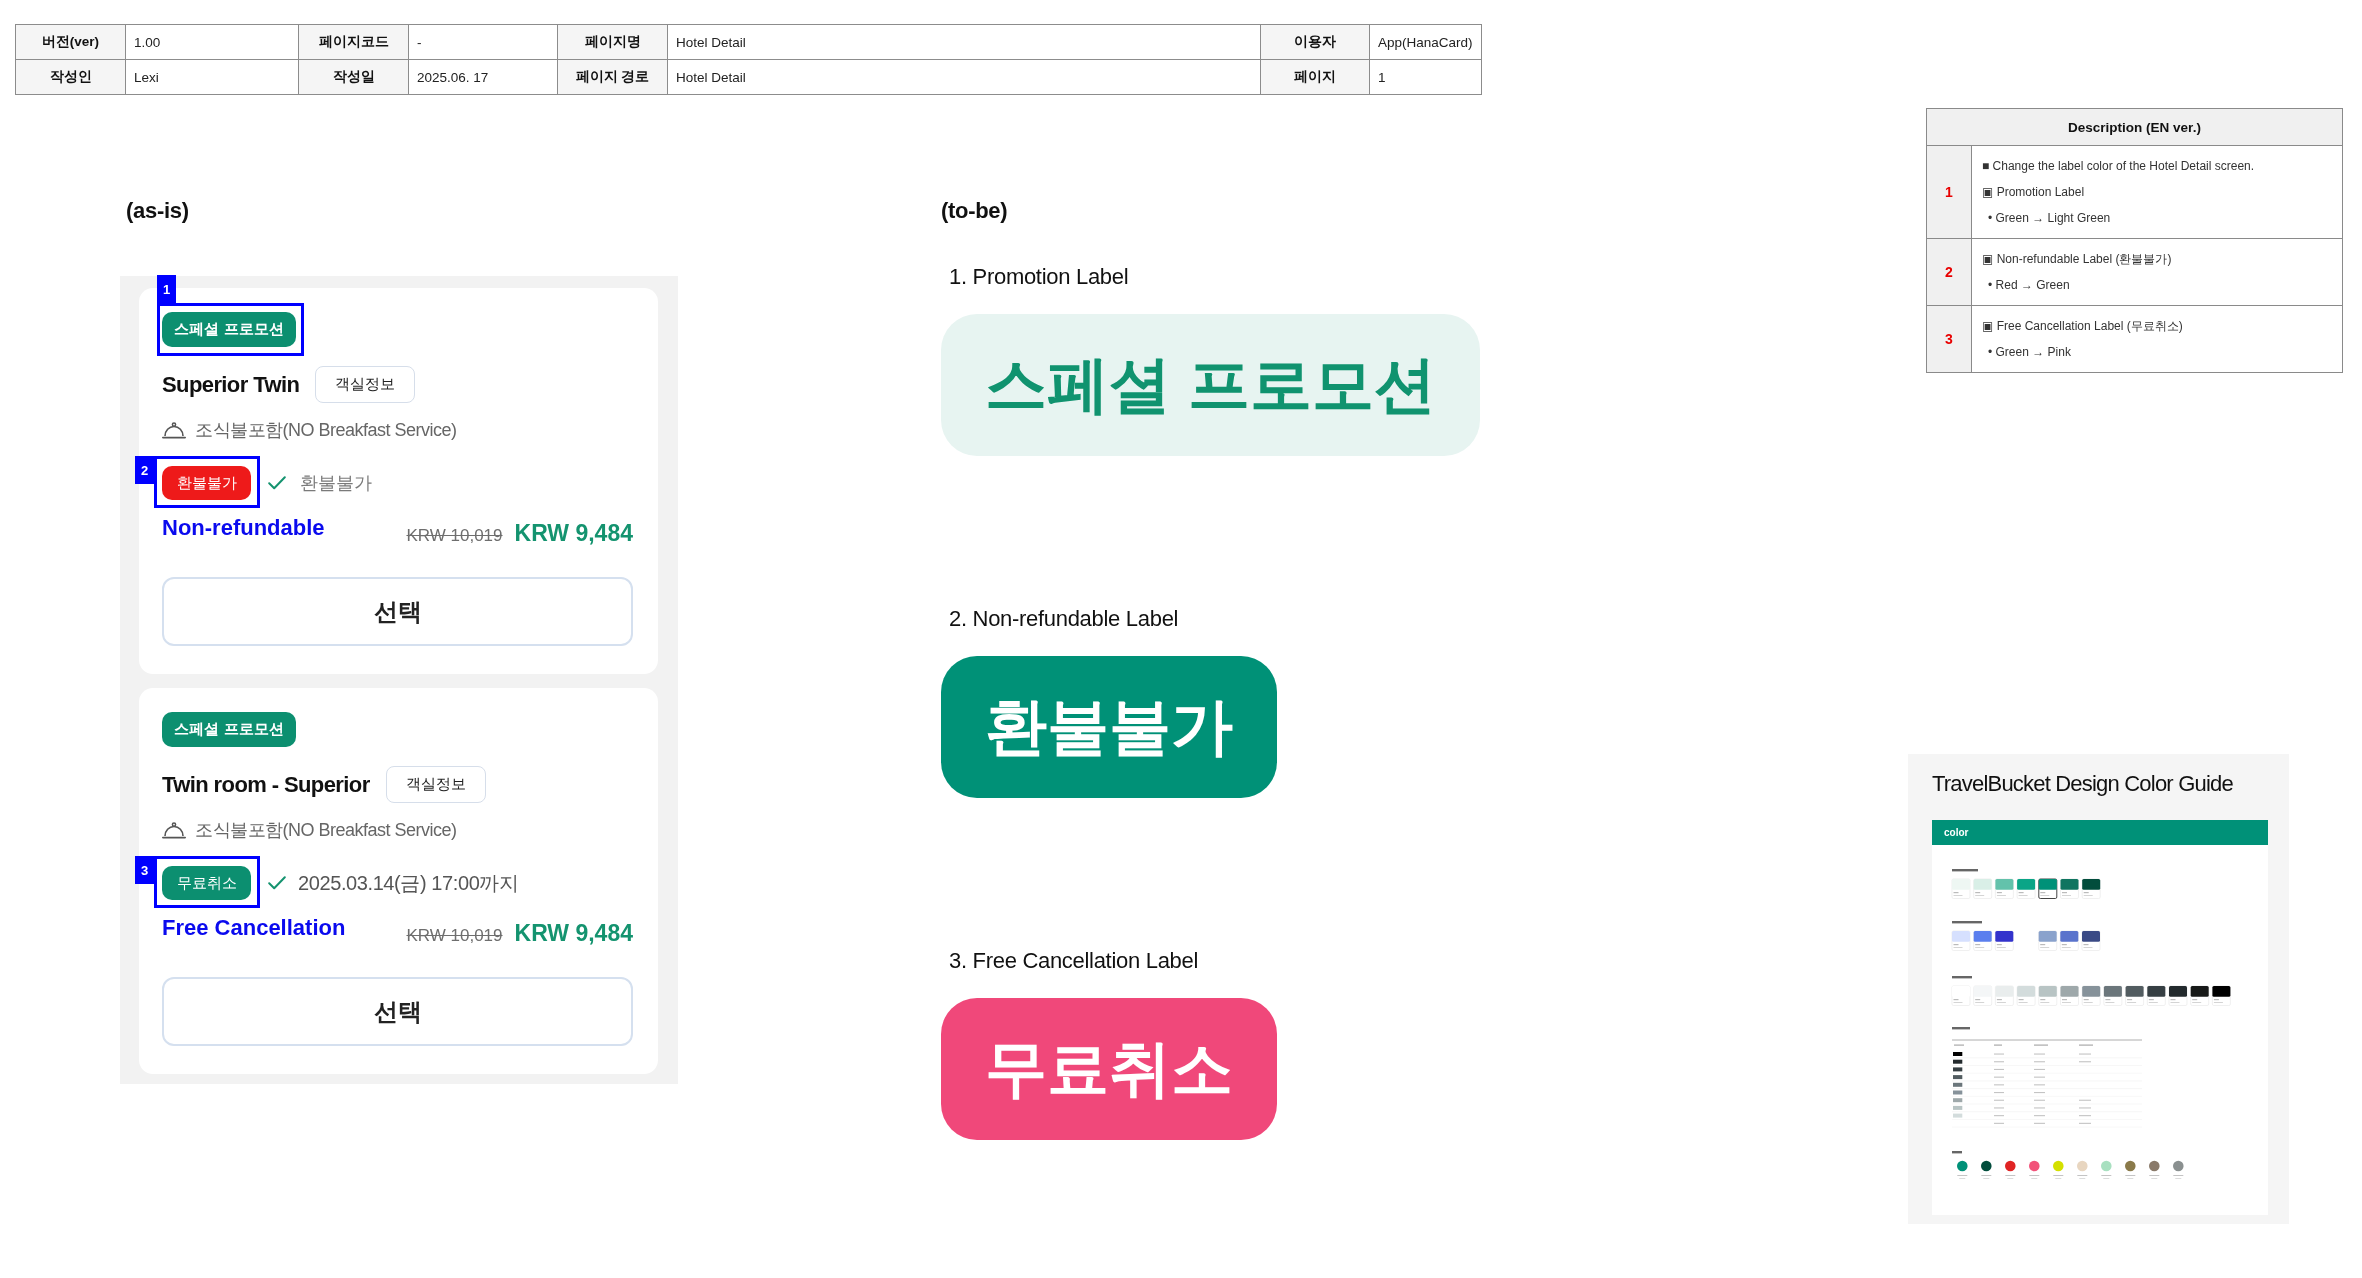 This screenshot has width=2362, height=1278. I want to click on label-heading: 3. Free Cancellation Label, so click(1073, 961).